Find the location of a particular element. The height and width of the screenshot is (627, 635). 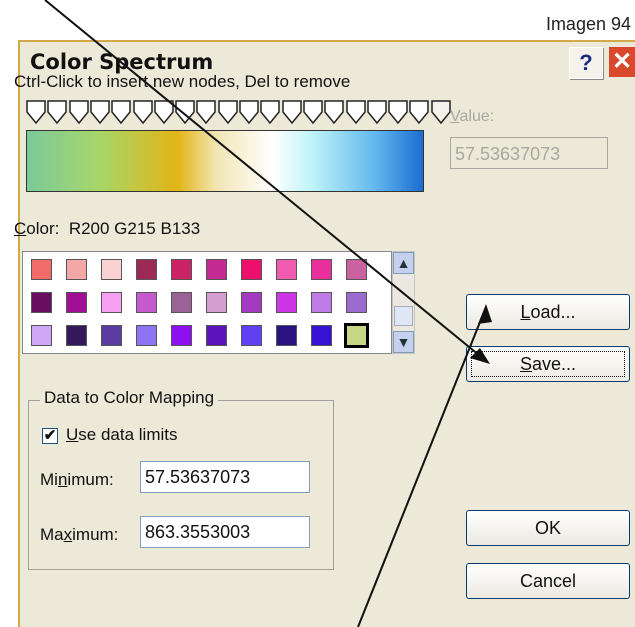

minimum-label: Minimum: is located at coordinates (77, 479).